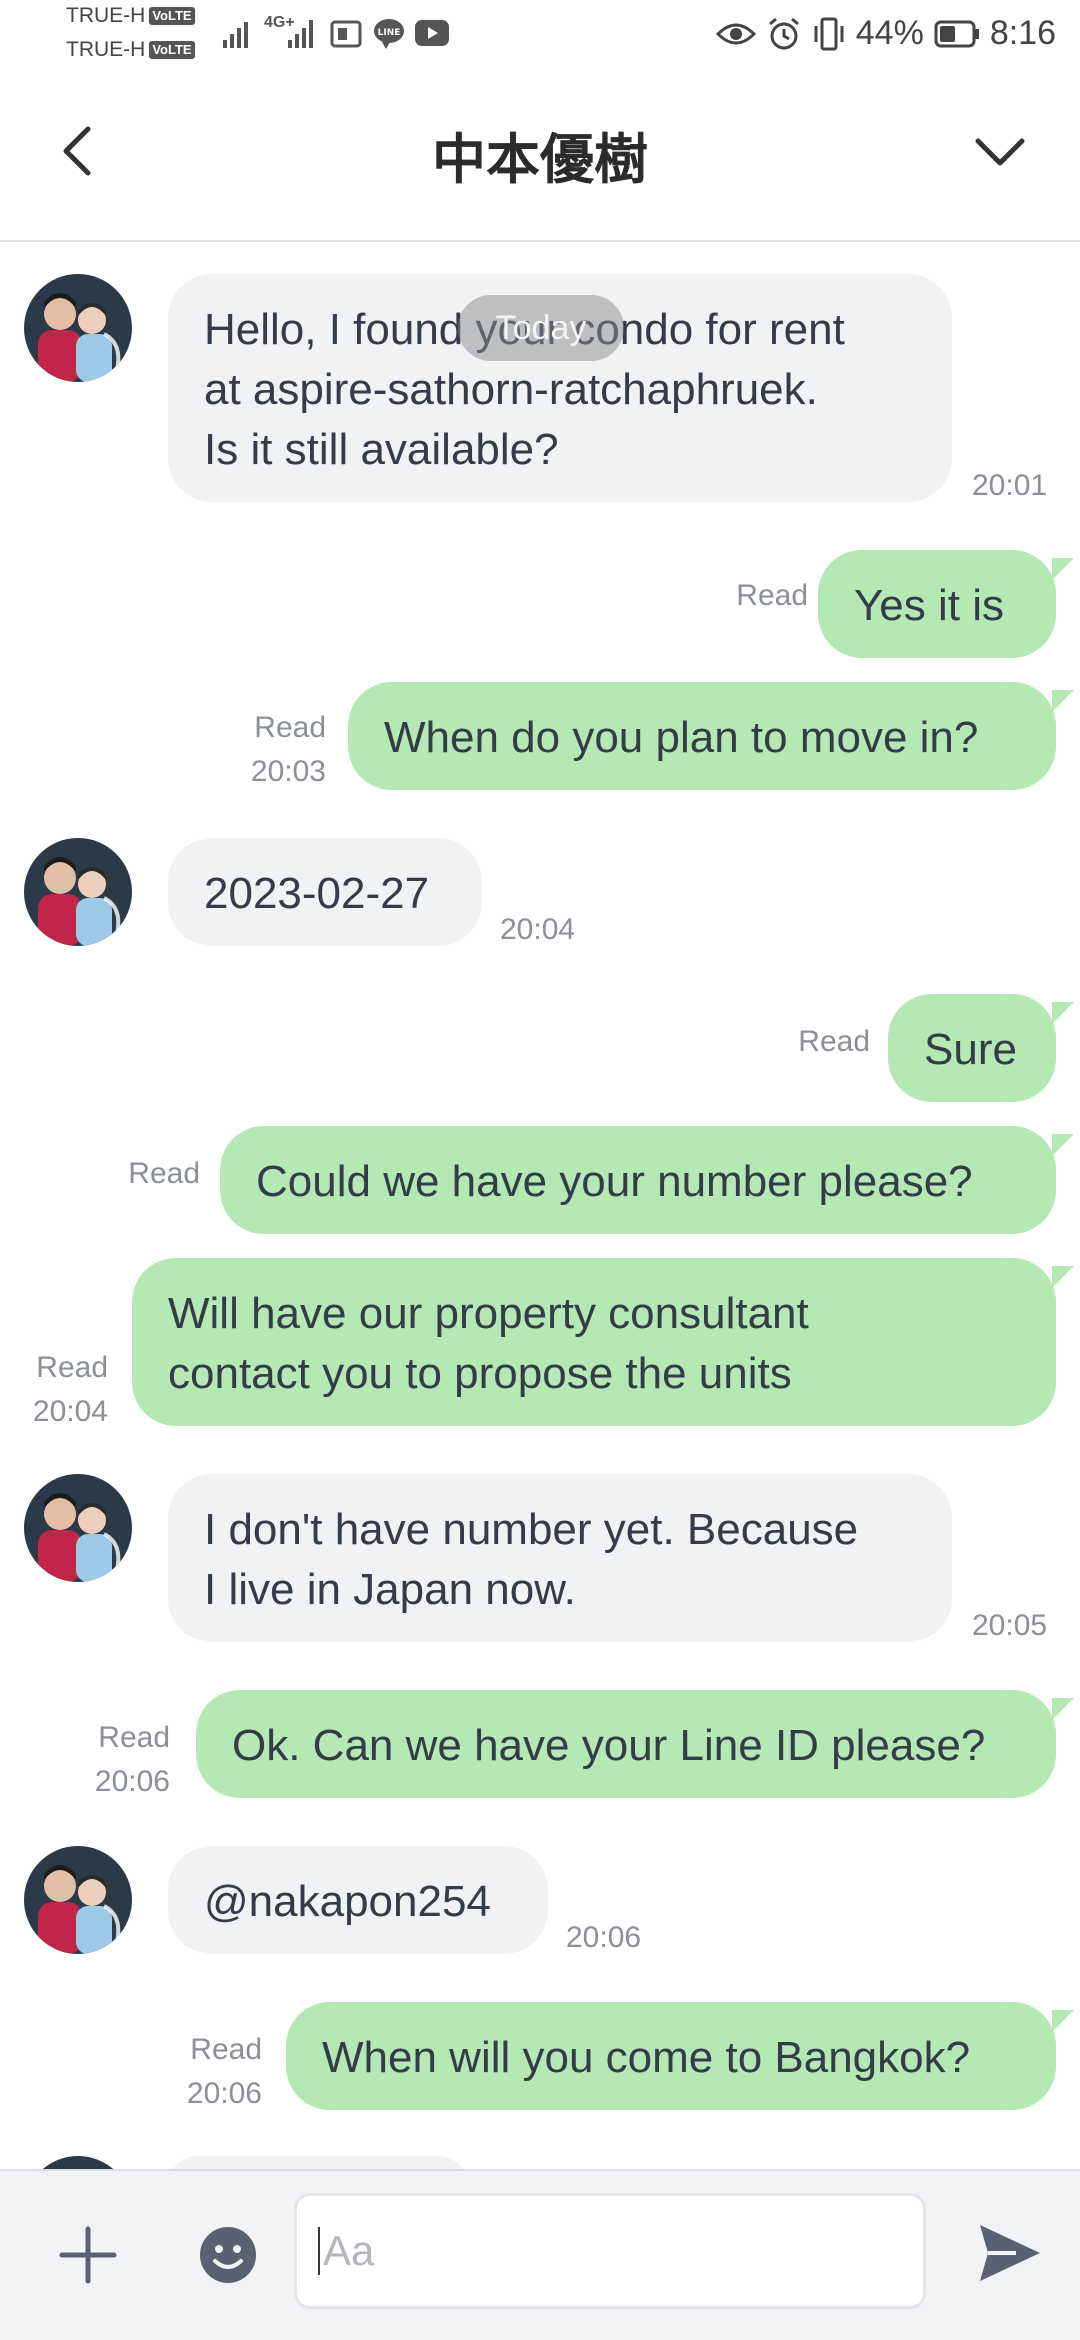 The image size is (1080, 2340). I want to click on outgoing-message-bubble: Yes it is, so click(937, 604).